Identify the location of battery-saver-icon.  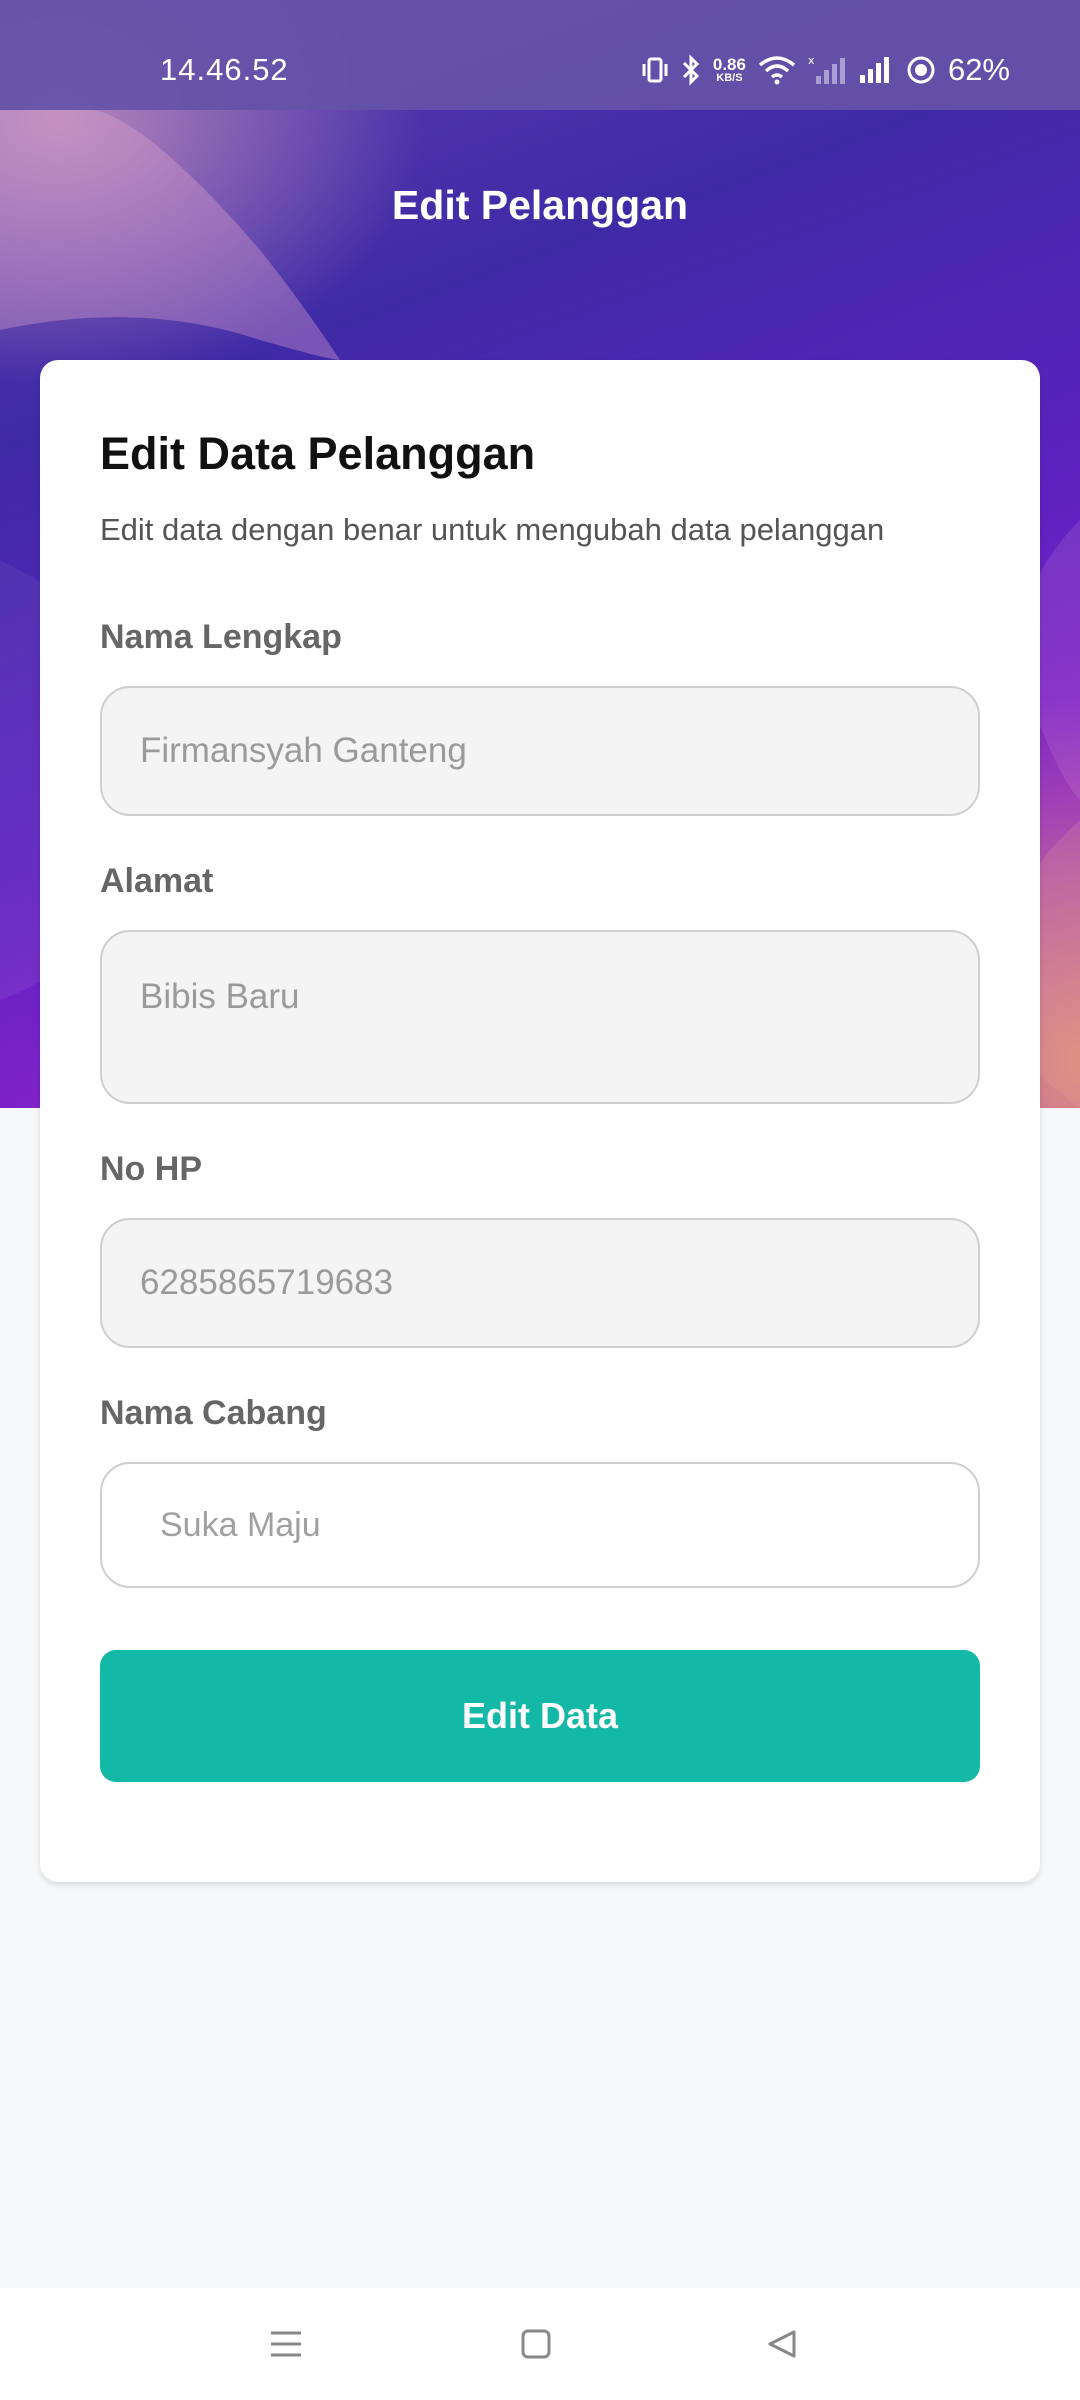
(921, 70).